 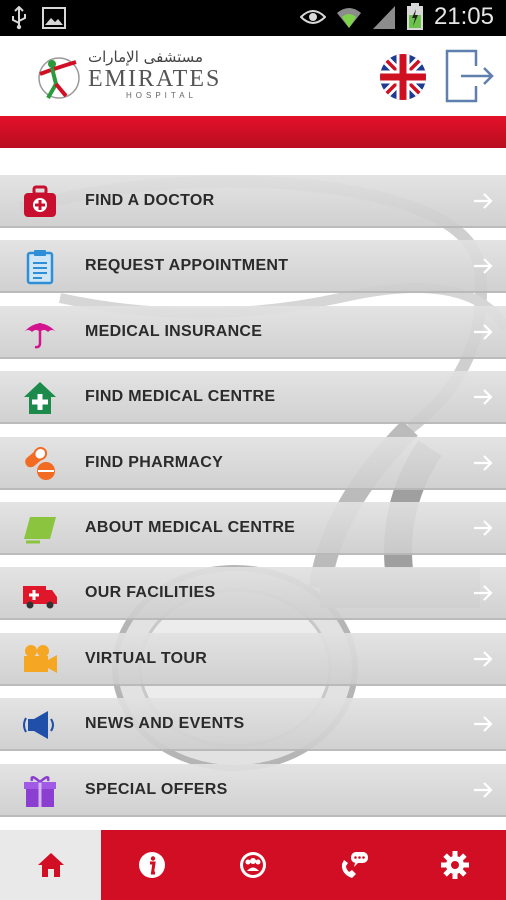 What do you see at coordinates (54, 18) in the screenshot?
I see `image-icon` at bounding box center [54, 18].